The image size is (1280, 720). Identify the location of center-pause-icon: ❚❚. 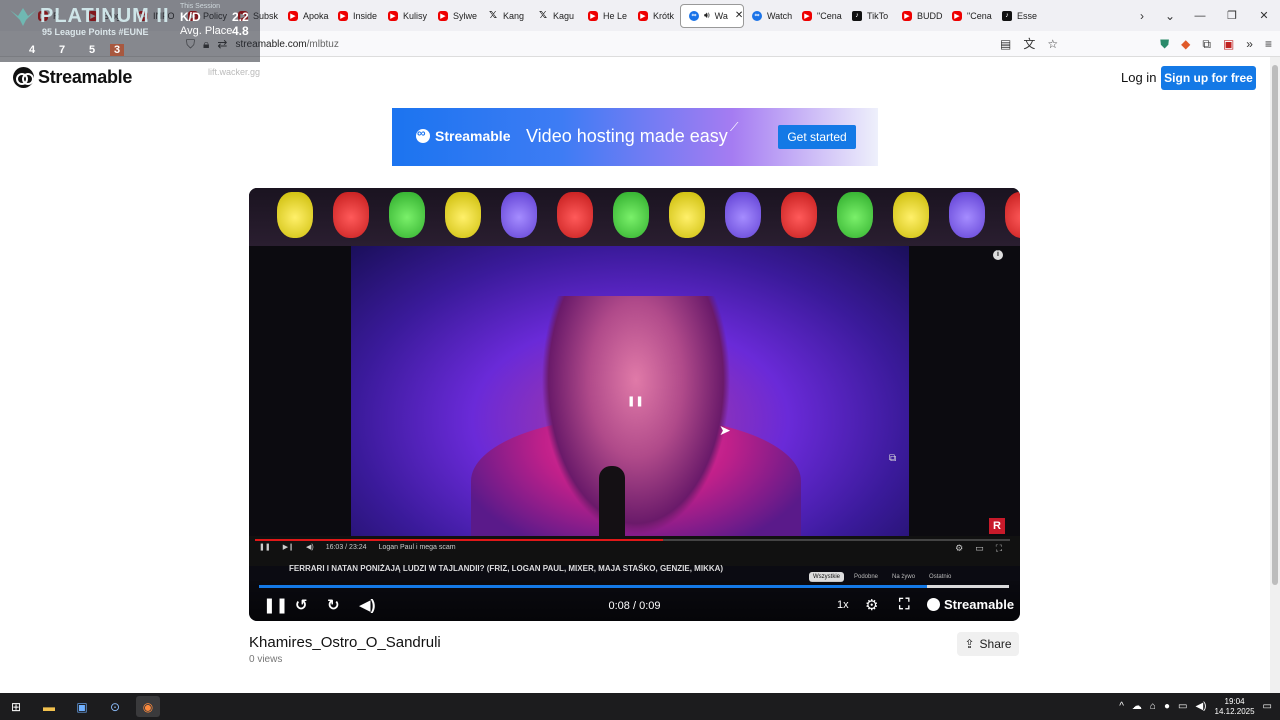
(635, 401).